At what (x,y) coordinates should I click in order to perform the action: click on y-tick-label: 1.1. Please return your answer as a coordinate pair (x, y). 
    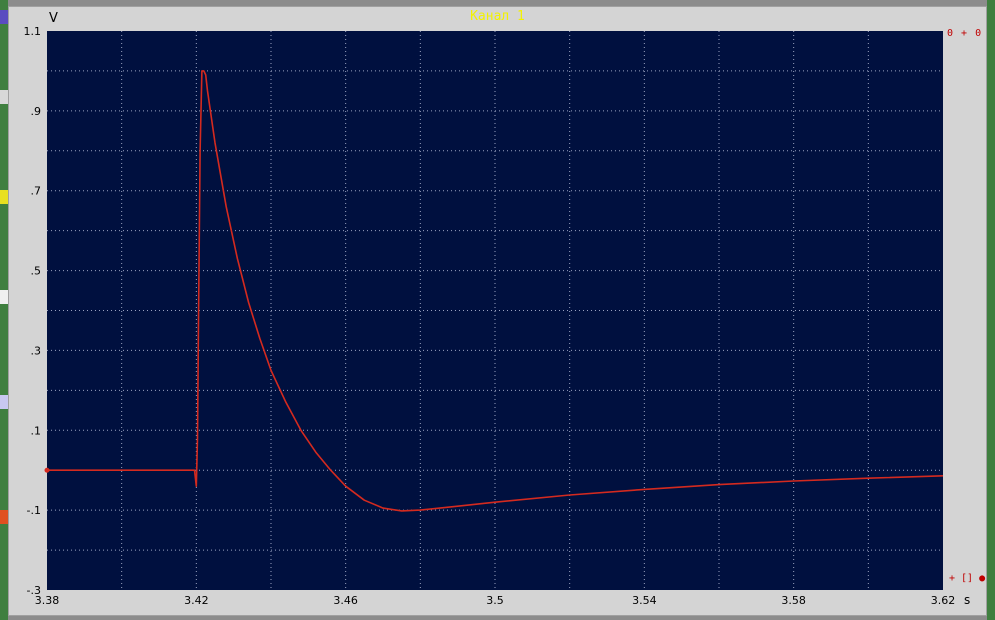
    Looking at the image, I should click on (33, 31).